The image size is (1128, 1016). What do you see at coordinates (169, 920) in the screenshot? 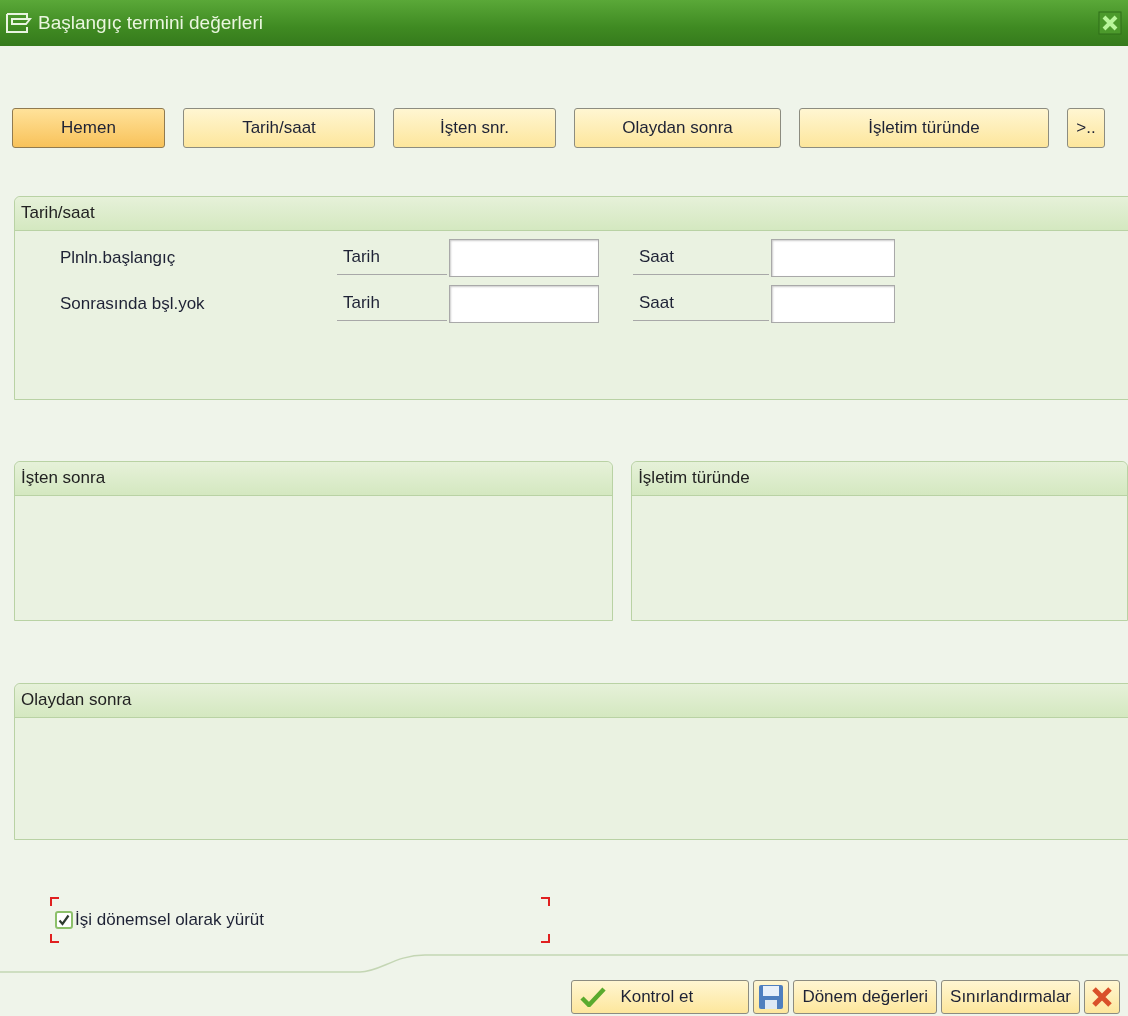
I see `checkbox-label: İşi dönemsel olarak yürüt` at bounding box center [169, 920].